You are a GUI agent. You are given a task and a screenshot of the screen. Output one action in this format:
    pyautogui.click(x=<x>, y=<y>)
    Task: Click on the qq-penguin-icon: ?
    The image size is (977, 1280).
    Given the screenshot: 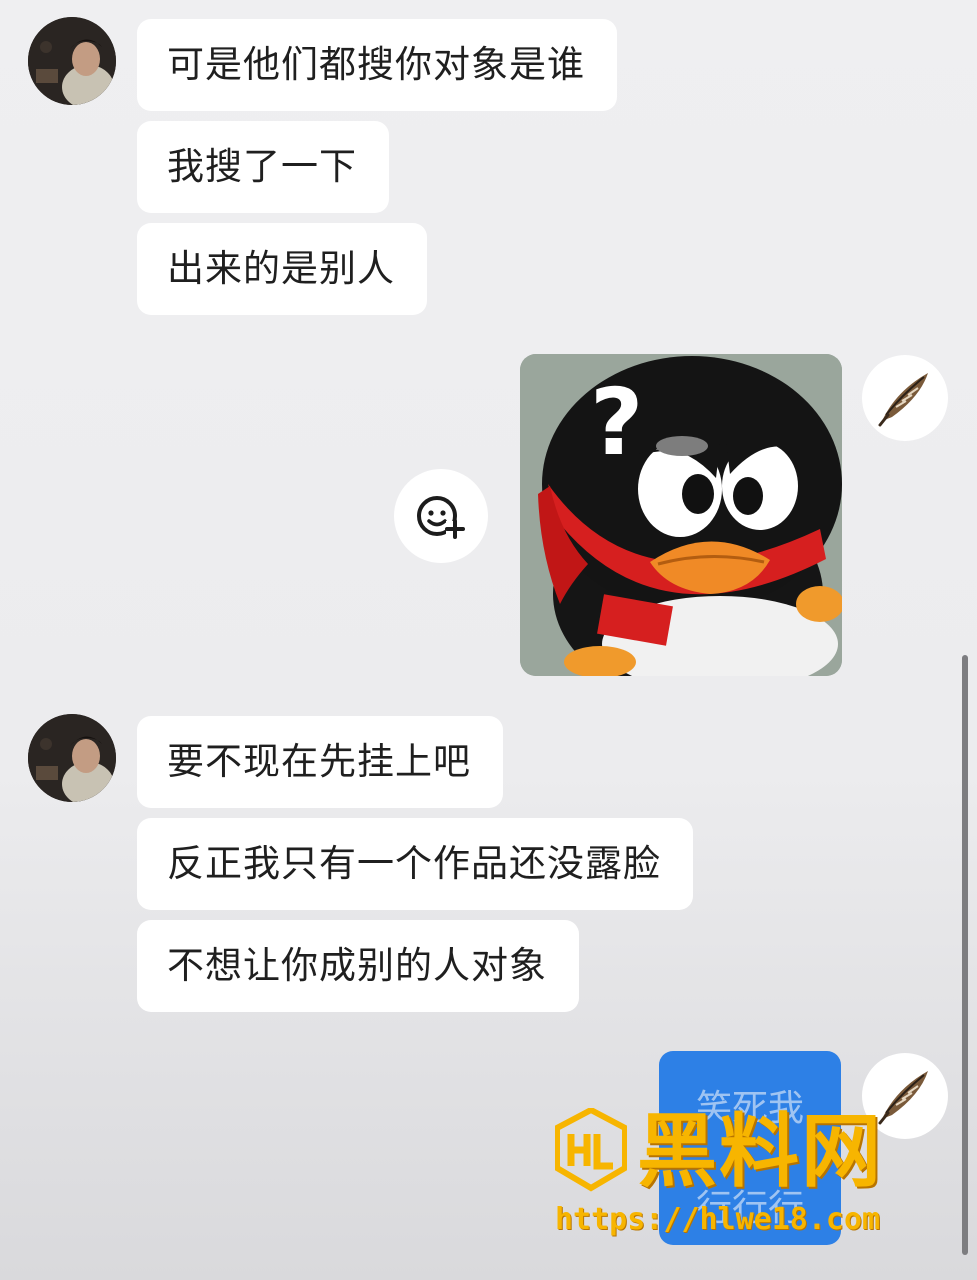 What is the action you would take?
    pyautogui.click(x=681, y=515)
    